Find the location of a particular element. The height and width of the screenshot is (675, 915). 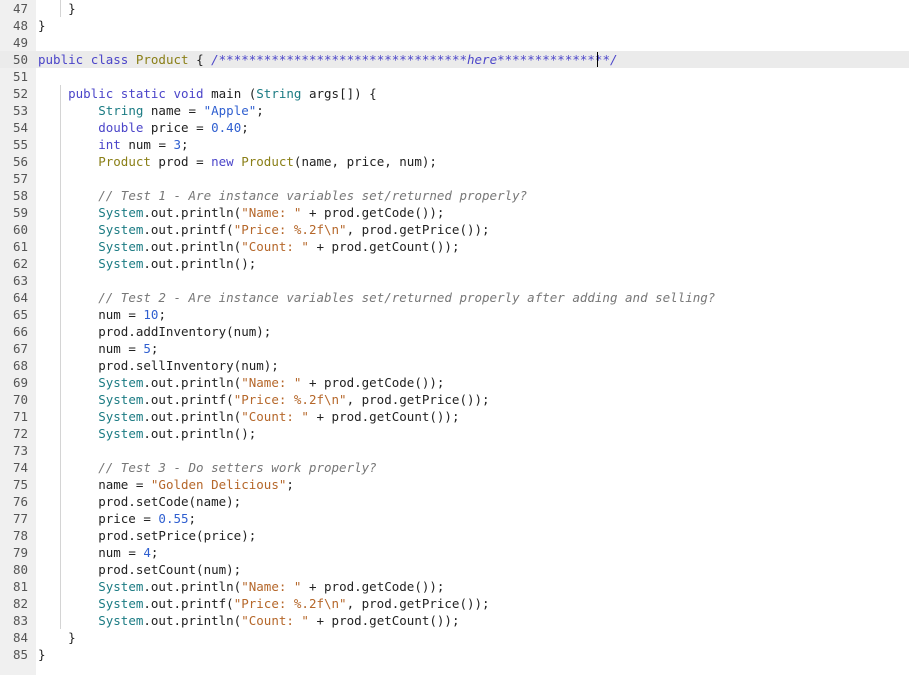

code-line: 48} is located at coordinates (457, 25).